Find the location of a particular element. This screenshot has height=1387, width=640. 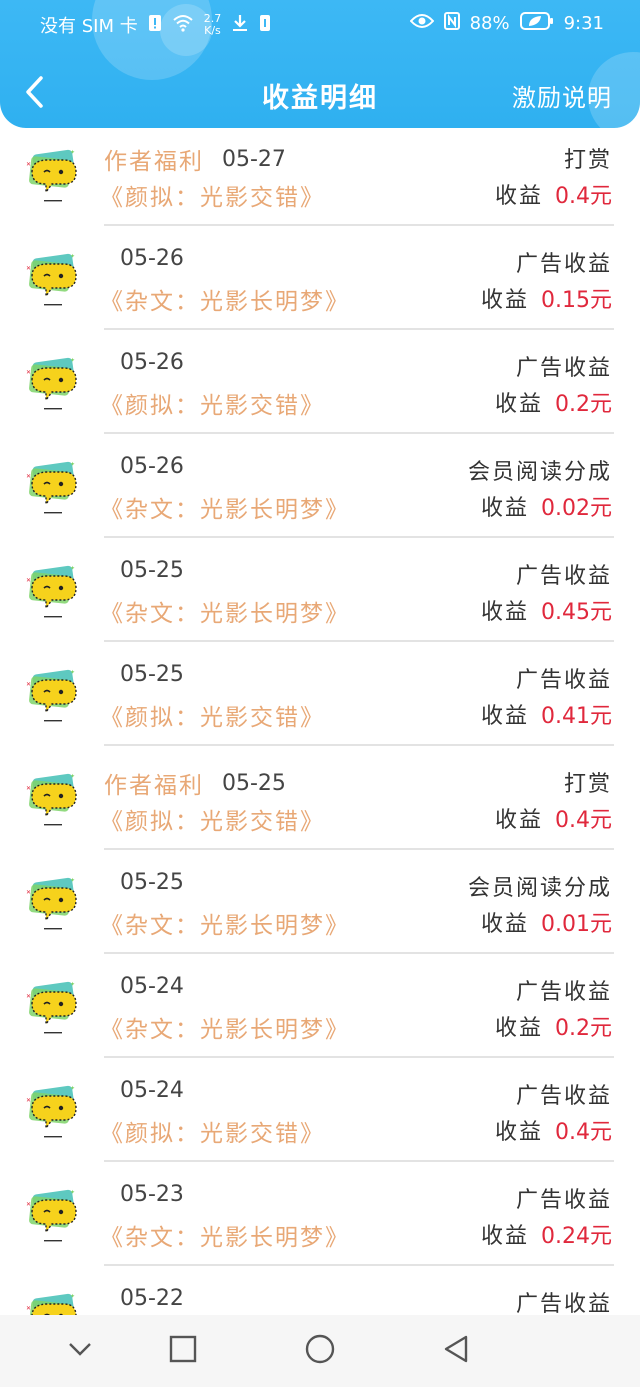

record-header: 作者福利 05-27 is located at coordinates (195, 159).